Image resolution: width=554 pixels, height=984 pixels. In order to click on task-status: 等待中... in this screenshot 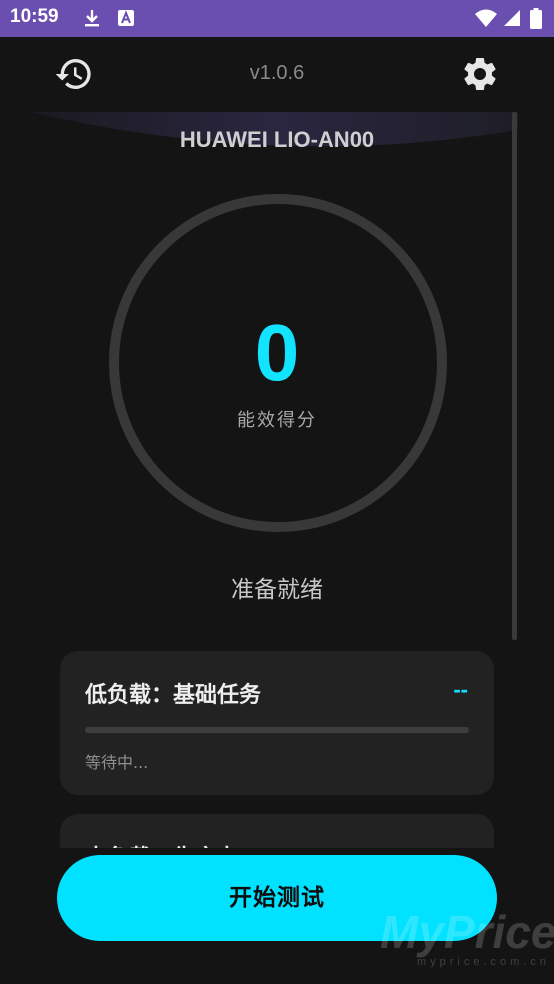, I will do `click(117, 762)`.